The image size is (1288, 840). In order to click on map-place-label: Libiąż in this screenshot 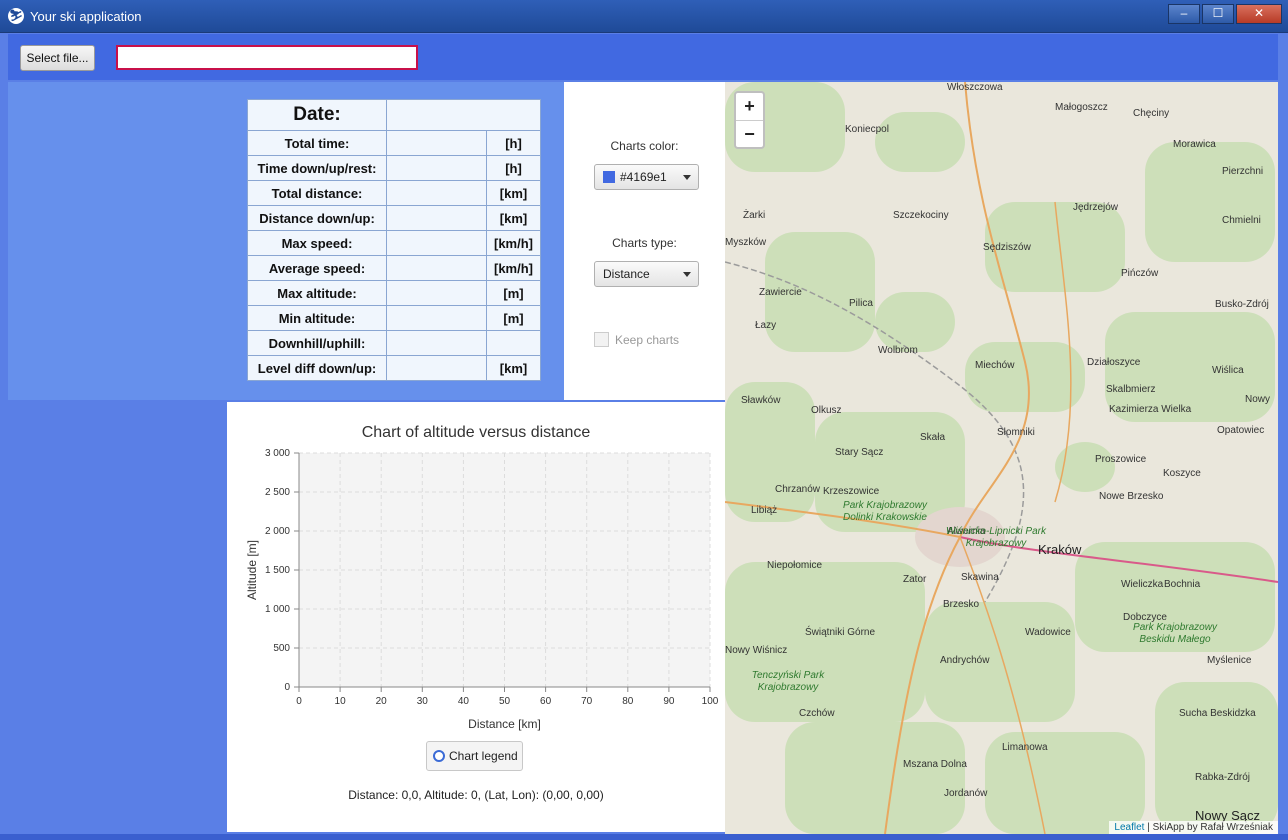, I will do `click(764, 510)`.